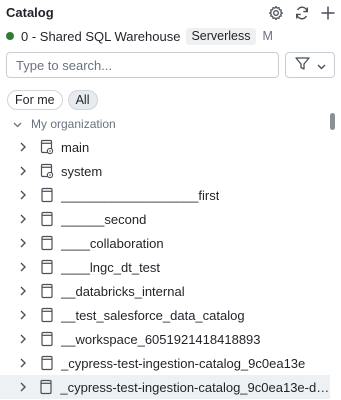 This screenshot has width=341, height=400. I want to click on tree-item: main, so click(165, 147).